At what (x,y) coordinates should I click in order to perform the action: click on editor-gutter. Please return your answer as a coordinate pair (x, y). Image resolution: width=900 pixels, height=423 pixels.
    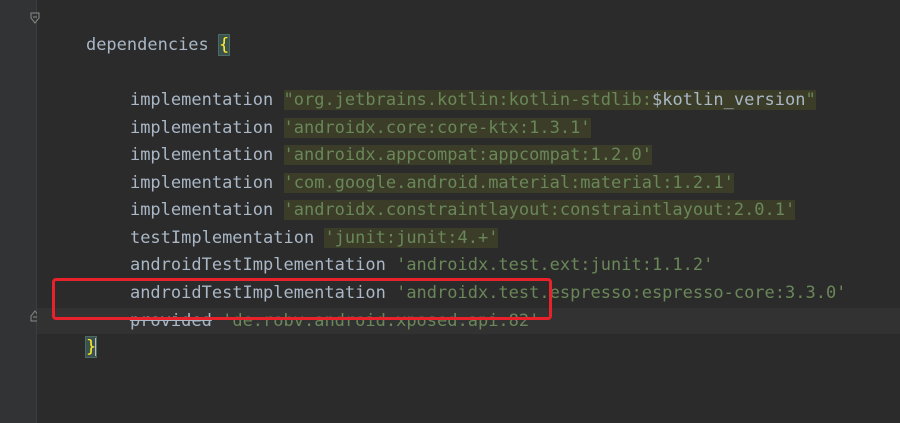
    Looking at the image, I should click on (18, 211).